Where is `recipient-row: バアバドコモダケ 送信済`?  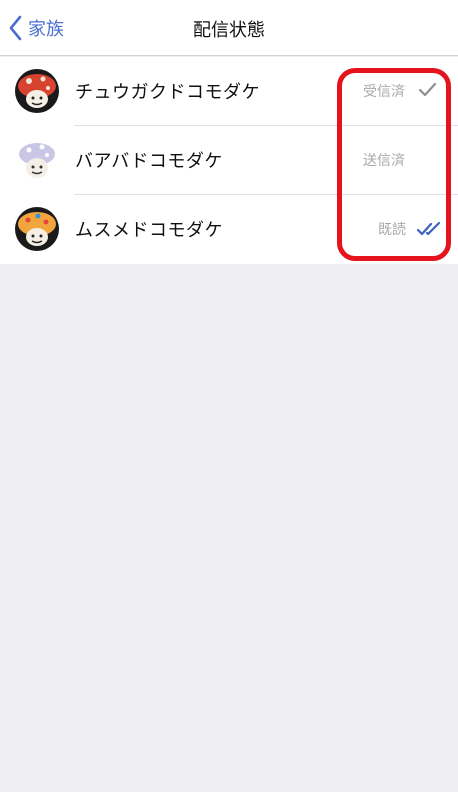
recipient-row: バアバドコモダケ 送信済 is located at coordinates (229, 160).